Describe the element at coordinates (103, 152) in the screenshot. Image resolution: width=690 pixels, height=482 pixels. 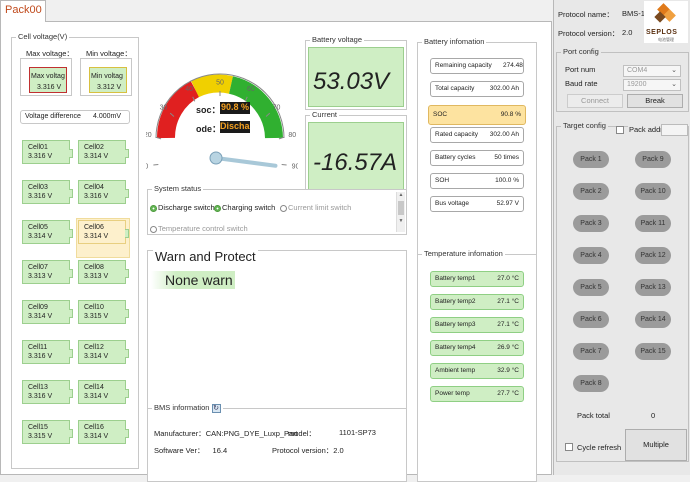
I see `cell-02: Cell02 3.314 V` at that location.